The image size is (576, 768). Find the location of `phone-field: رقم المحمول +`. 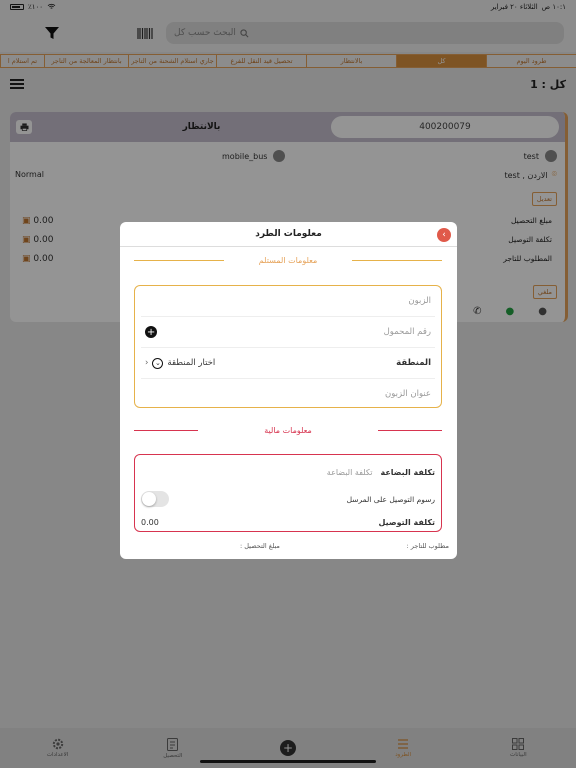

phone-field: رقم المحمول + is located at coordinates (288, 332).